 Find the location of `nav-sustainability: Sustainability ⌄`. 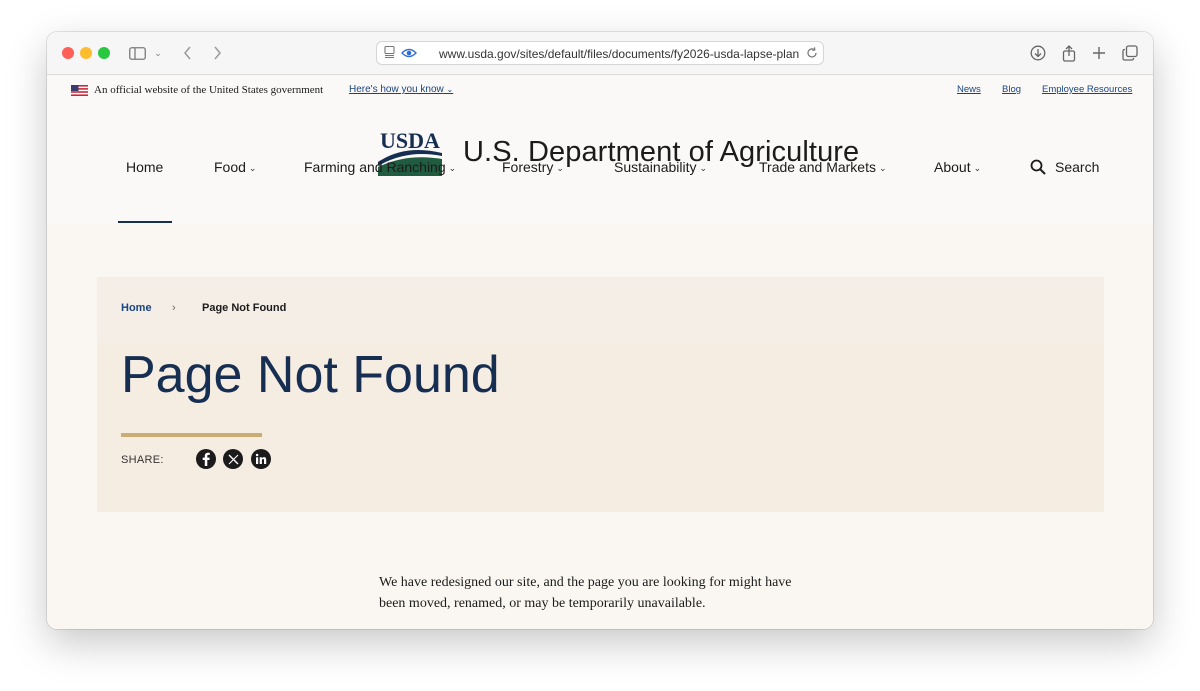

nav-sustainability: Sustainability ⌄ is located at coordinates (660, 167).